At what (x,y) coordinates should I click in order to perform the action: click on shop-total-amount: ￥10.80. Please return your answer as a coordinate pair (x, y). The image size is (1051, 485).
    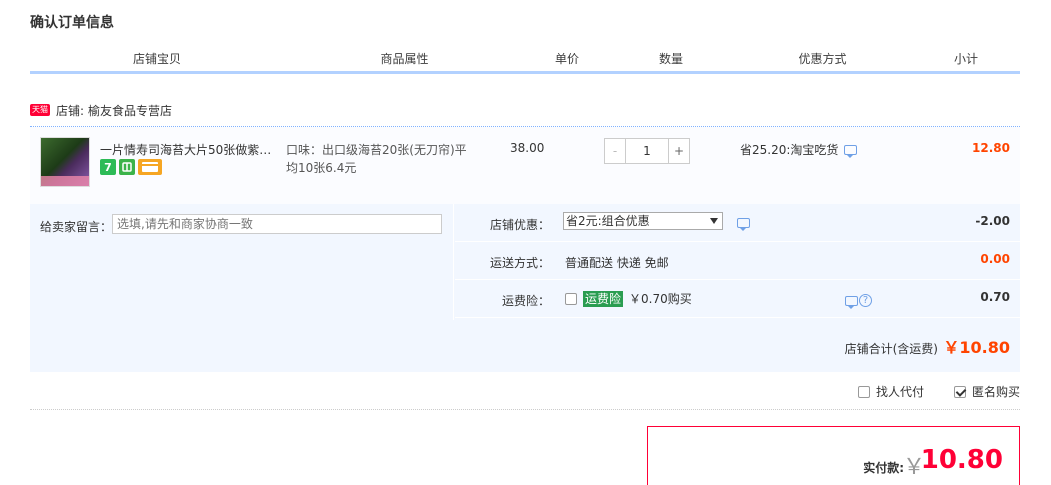
    Looking at the image, I should click on (976, 347).